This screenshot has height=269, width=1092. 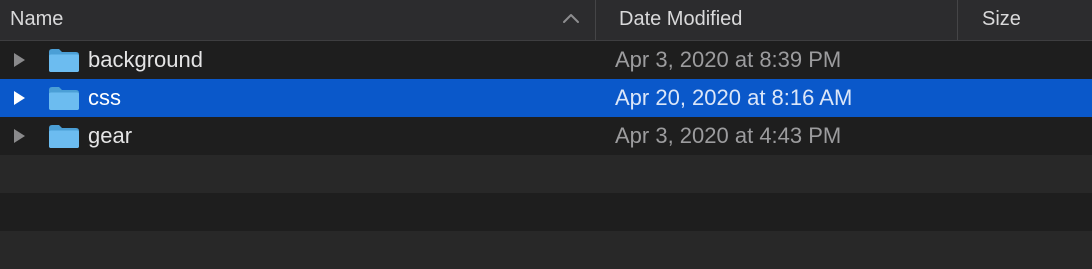 I want to click on file-date-modified: Apr 3, 2020 at 8:39 PM, so click(x=728, y=59).